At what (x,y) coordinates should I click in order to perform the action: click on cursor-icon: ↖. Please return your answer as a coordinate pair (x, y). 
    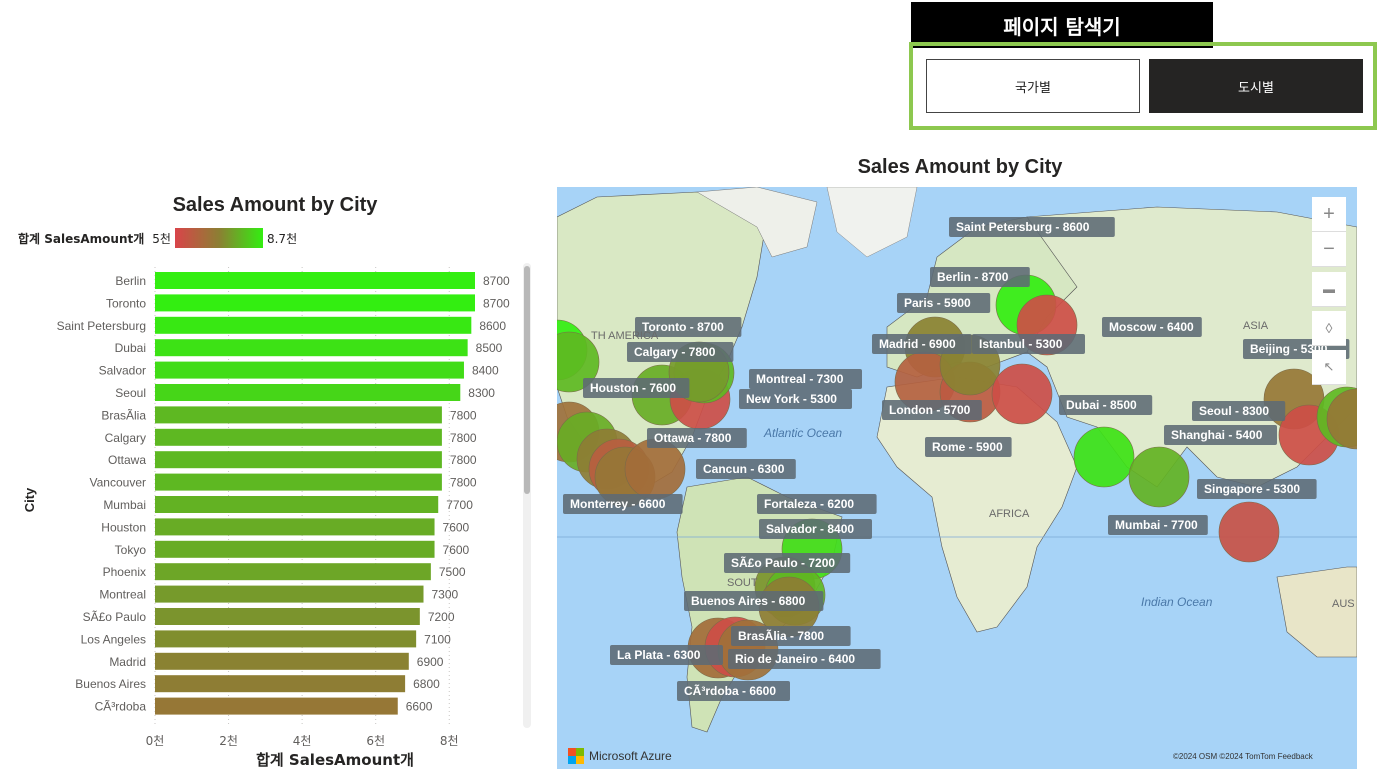
    Looking at the image, I should click on (1329, 367).